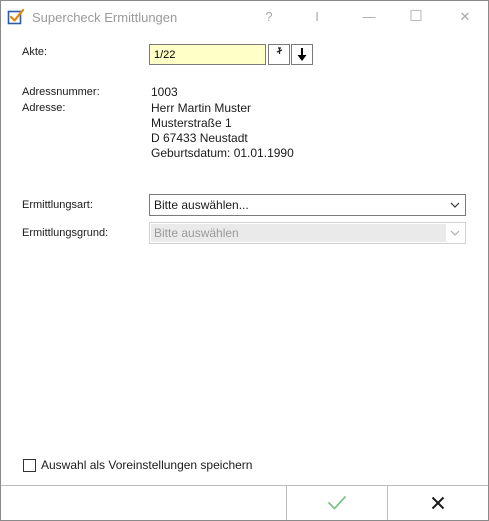  What do you see at coordinates (244, 16) in the screenshot?
I see `title-bar: Supercheck Ermittlungen ? I — ☐ ✕` at bounding box center [244, 16].